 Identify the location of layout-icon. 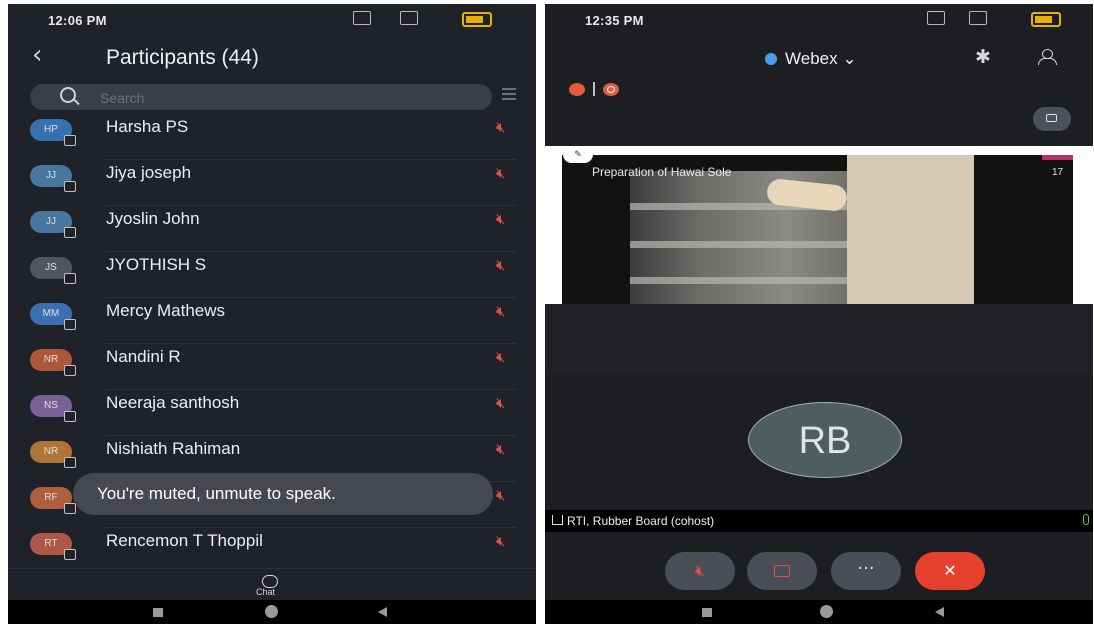
(1051, 118).